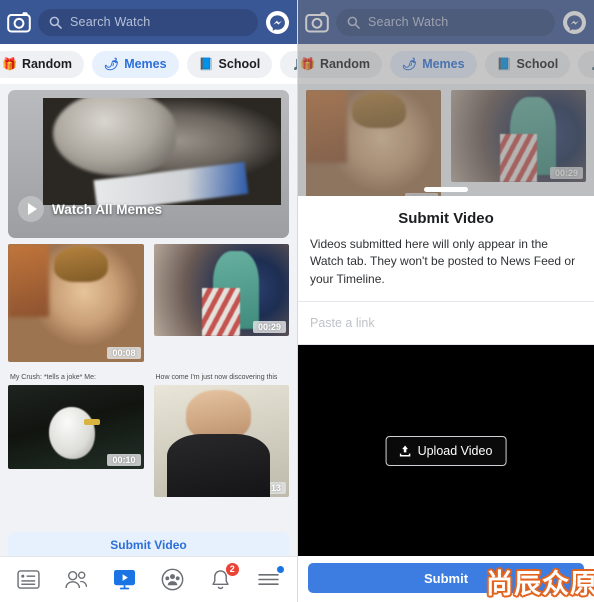  I want to click on category-pill-label: Memes, so click(145, 64).